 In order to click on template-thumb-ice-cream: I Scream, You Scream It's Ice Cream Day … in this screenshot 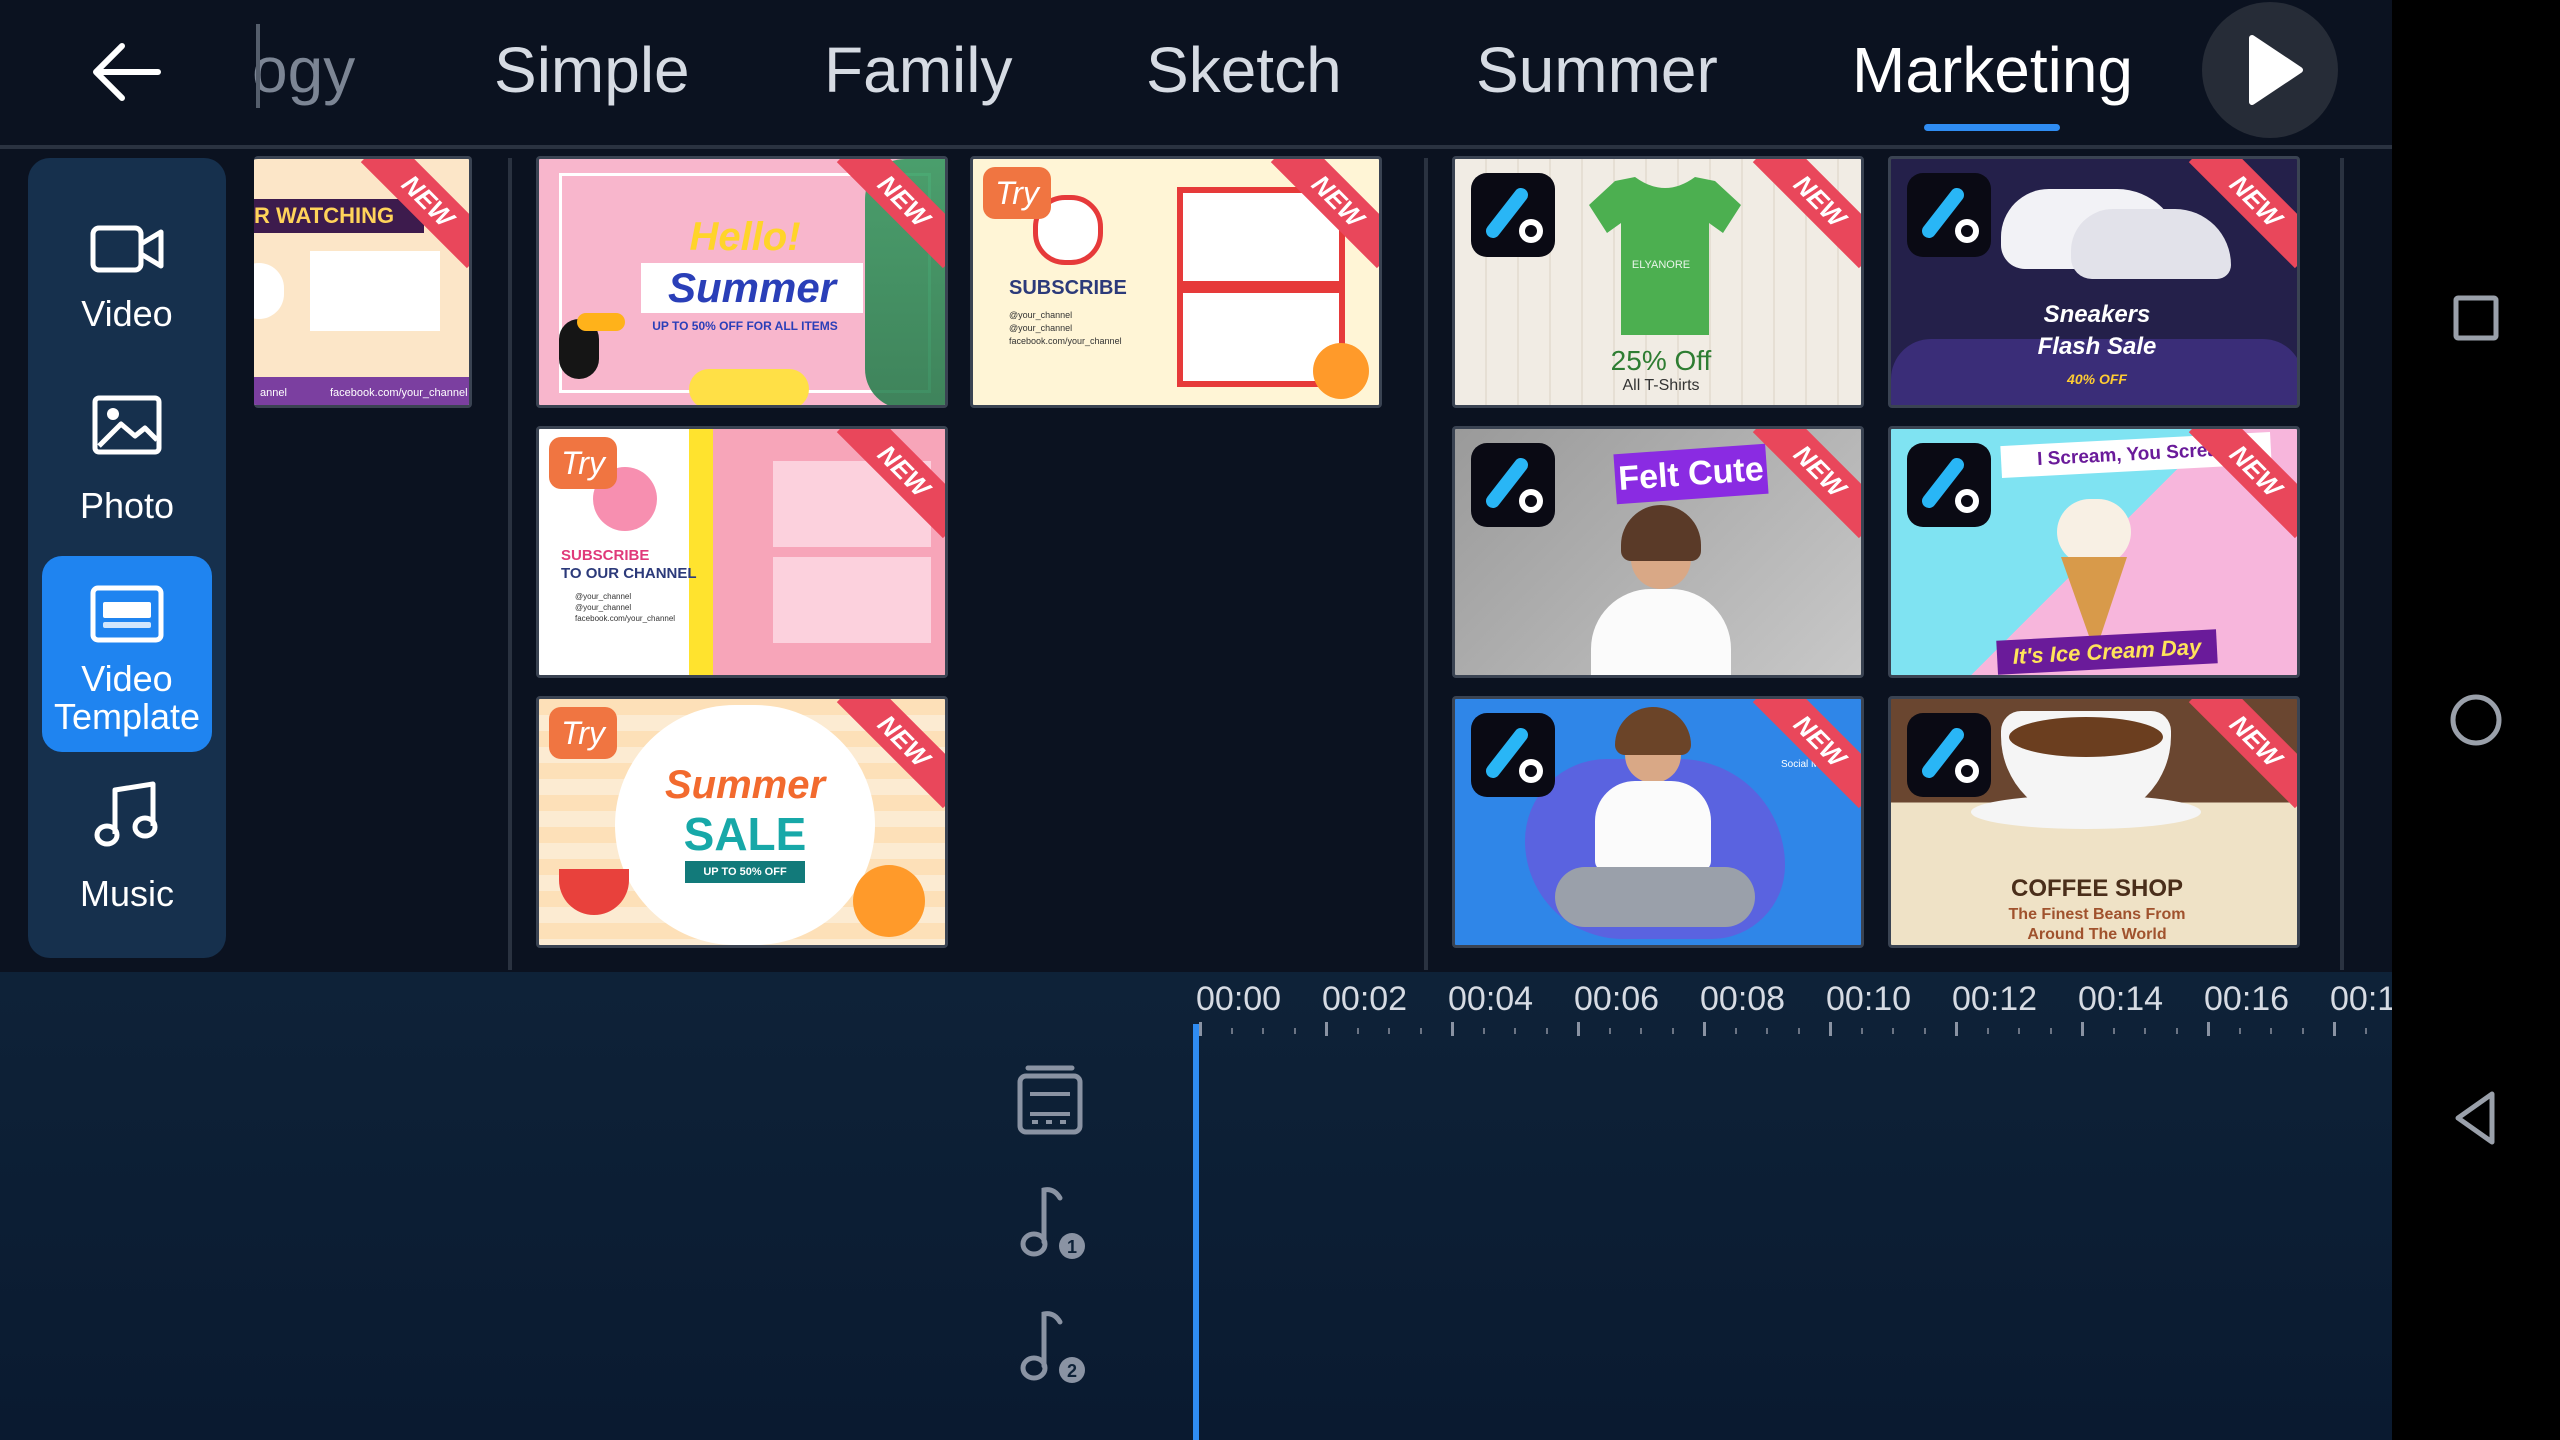, I will do `click(2094, 552)`.